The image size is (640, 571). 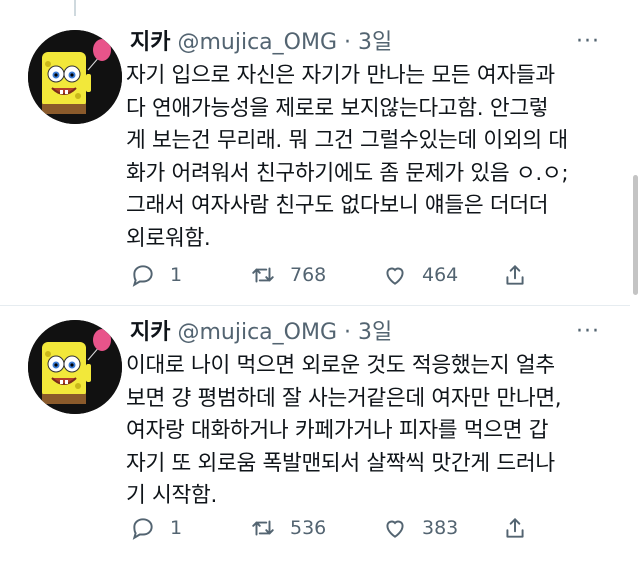 What do you see at coordinates (75, 8) in the screenshot?
I see `thread-connector-line` at bounding box center [75, 8].